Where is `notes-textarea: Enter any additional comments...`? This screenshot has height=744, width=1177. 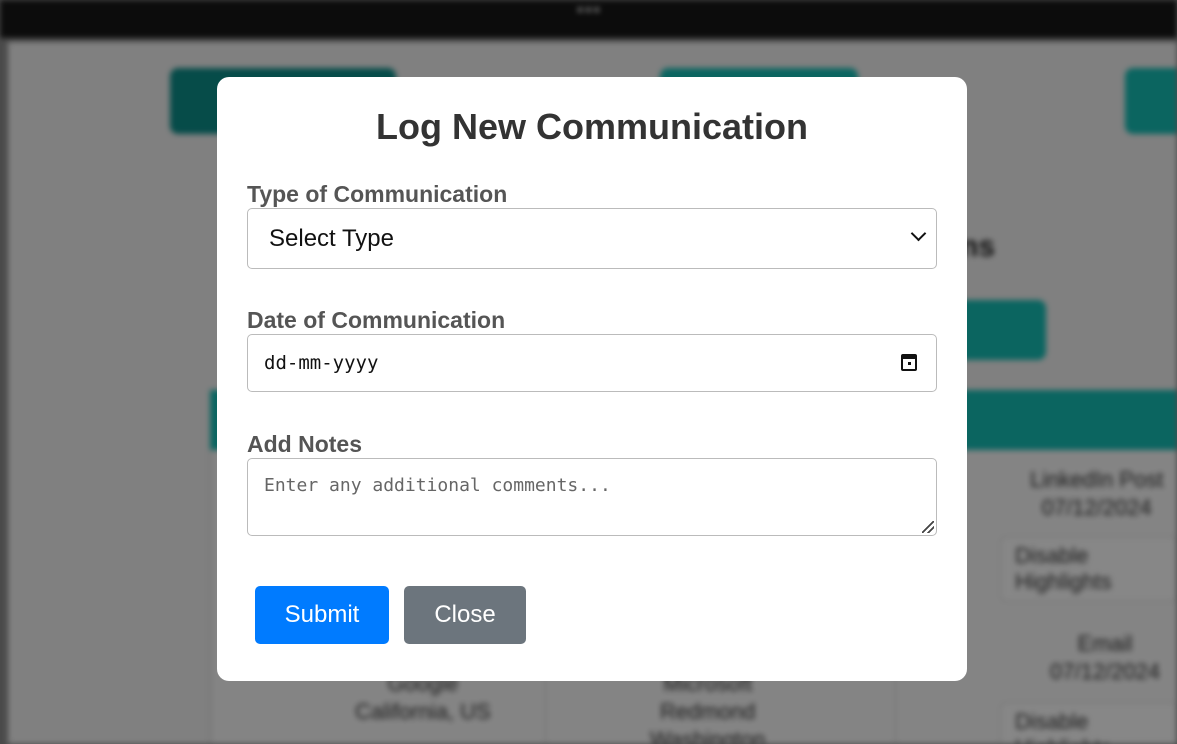
notes-textarea: Enter any additional comments... is located at coordinates (592, 497).